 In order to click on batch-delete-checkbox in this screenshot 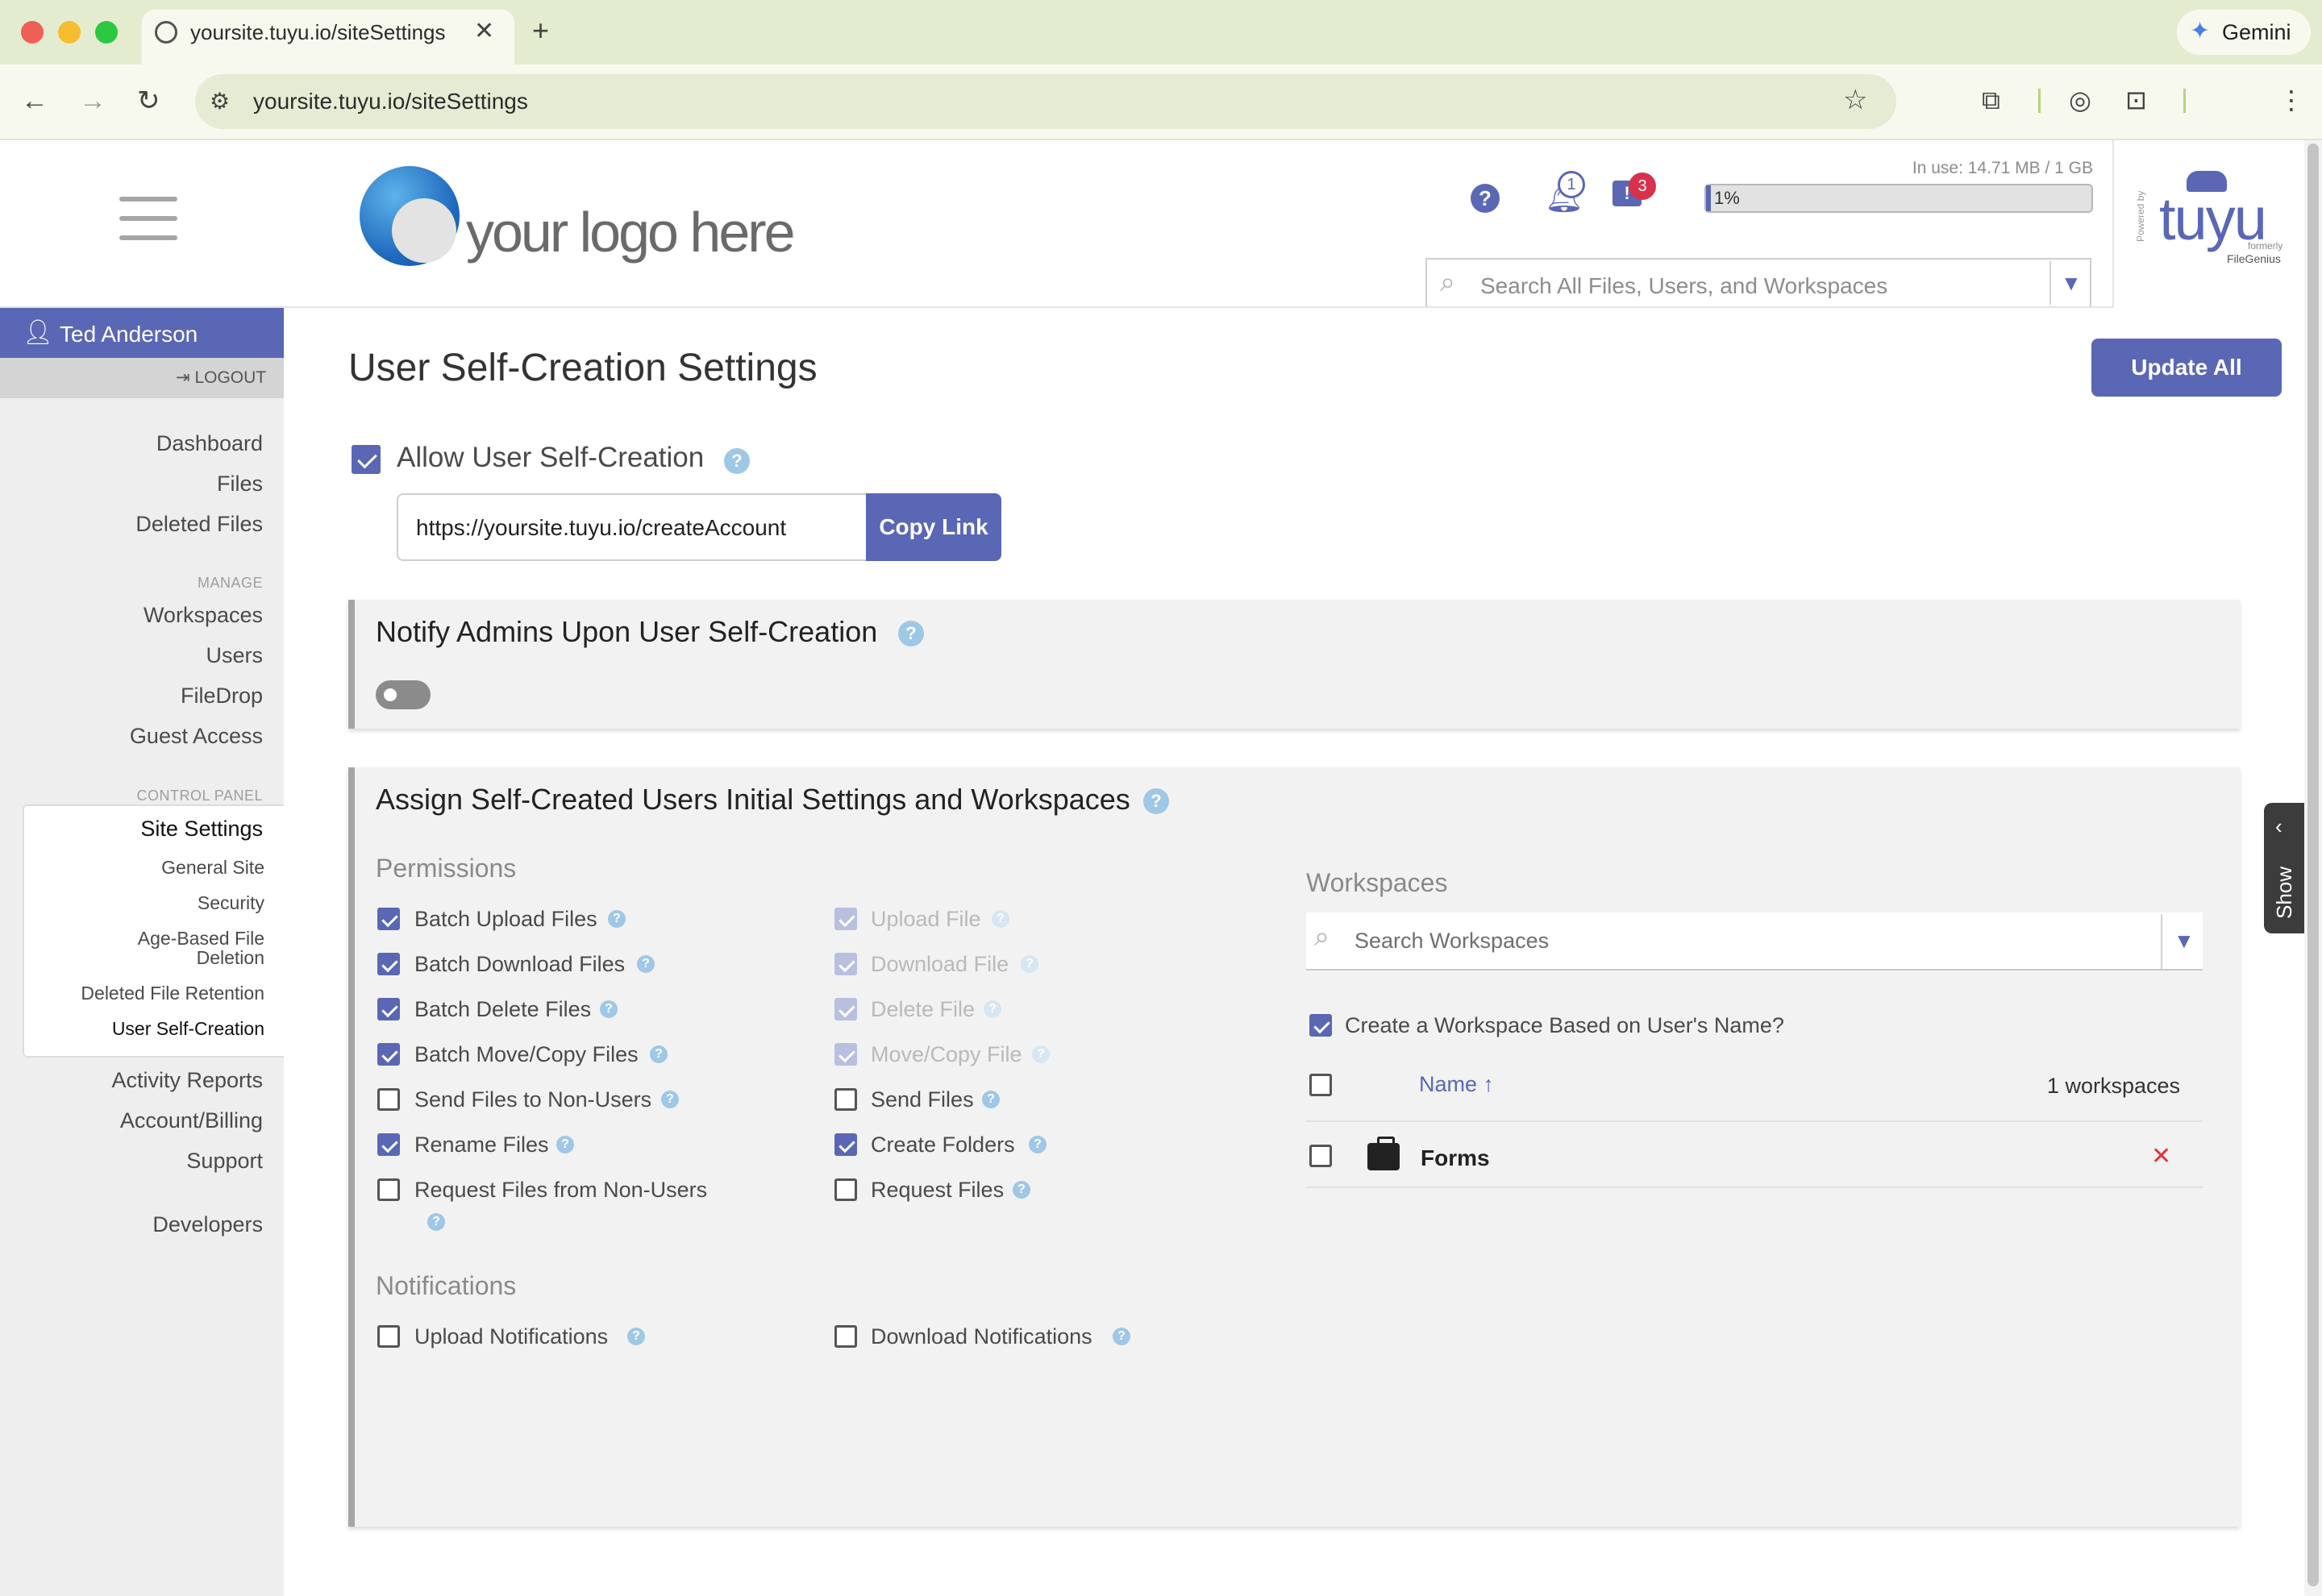, I will do `click(388, 1009)`.